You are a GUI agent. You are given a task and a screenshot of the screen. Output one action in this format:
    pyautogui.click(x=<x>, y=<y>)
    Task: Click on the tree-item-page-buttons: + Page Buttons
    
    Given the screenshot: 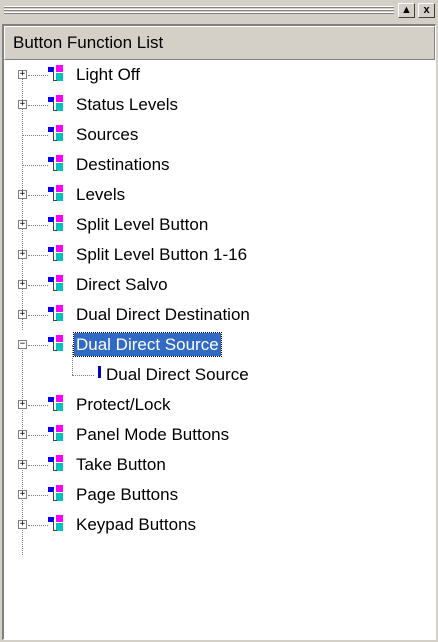 What is the action you would take?
    pyautogui.click(x=219, y=495)
    